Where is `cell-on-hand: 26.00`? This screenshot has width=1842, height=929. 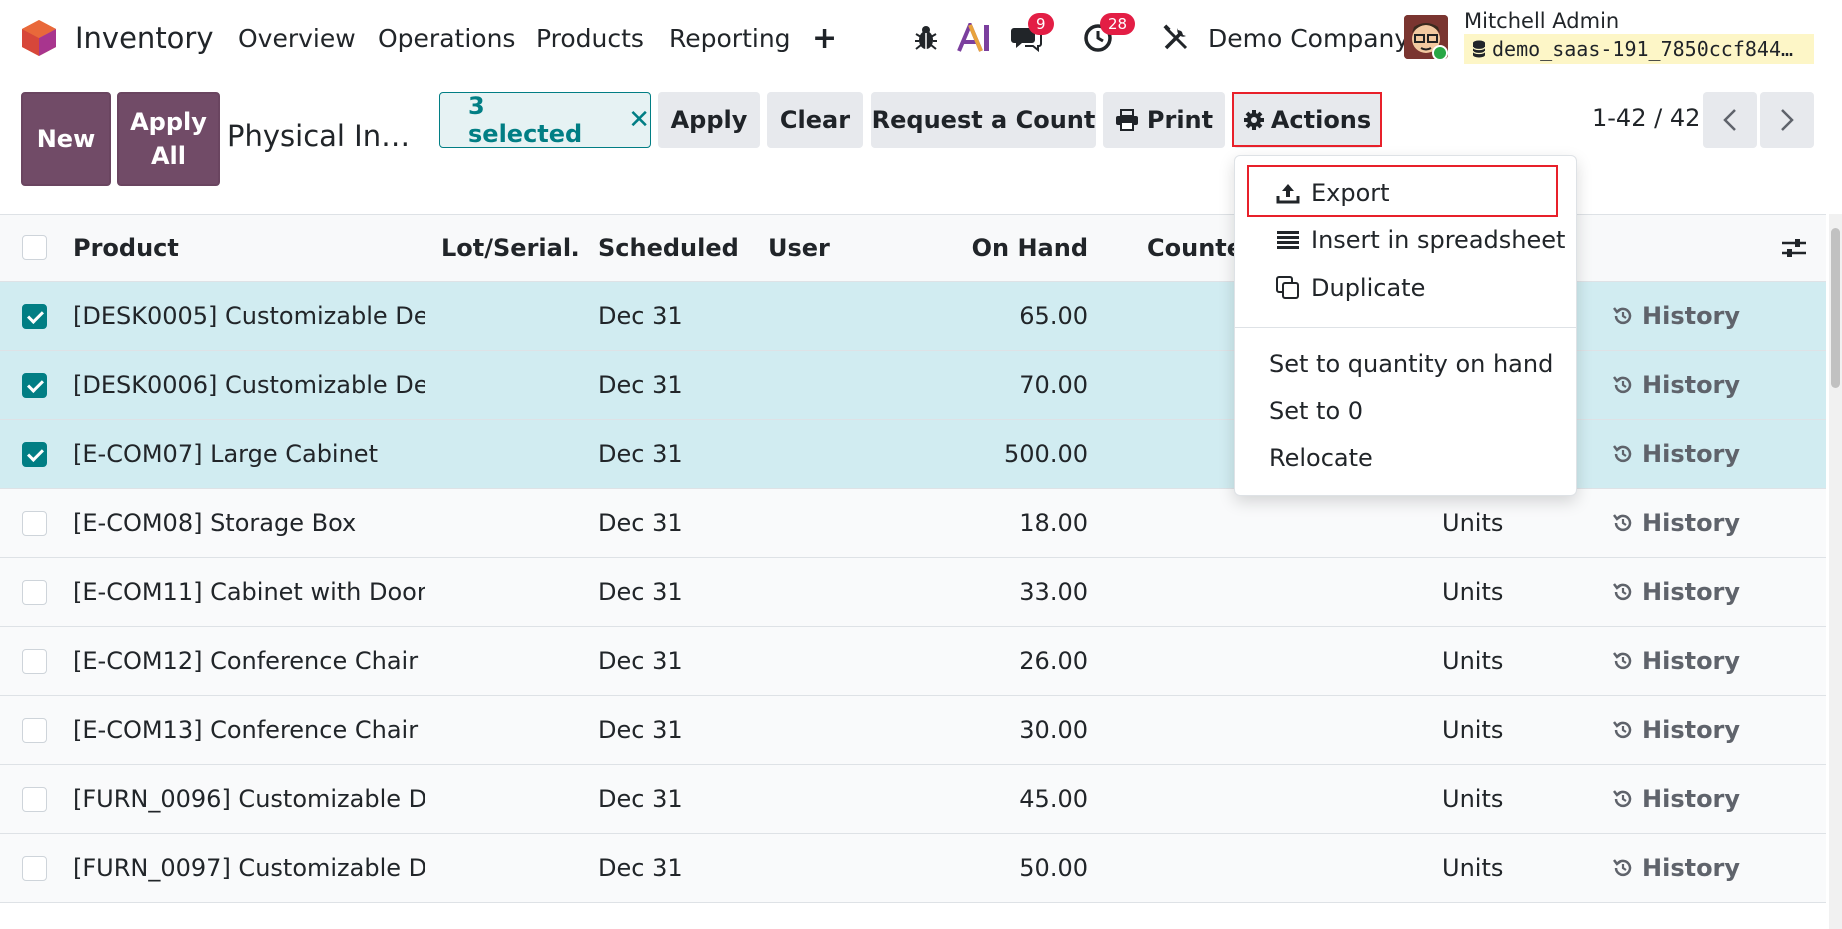 cell-on-hand: 26.00 is located at coordinates (984, 661).